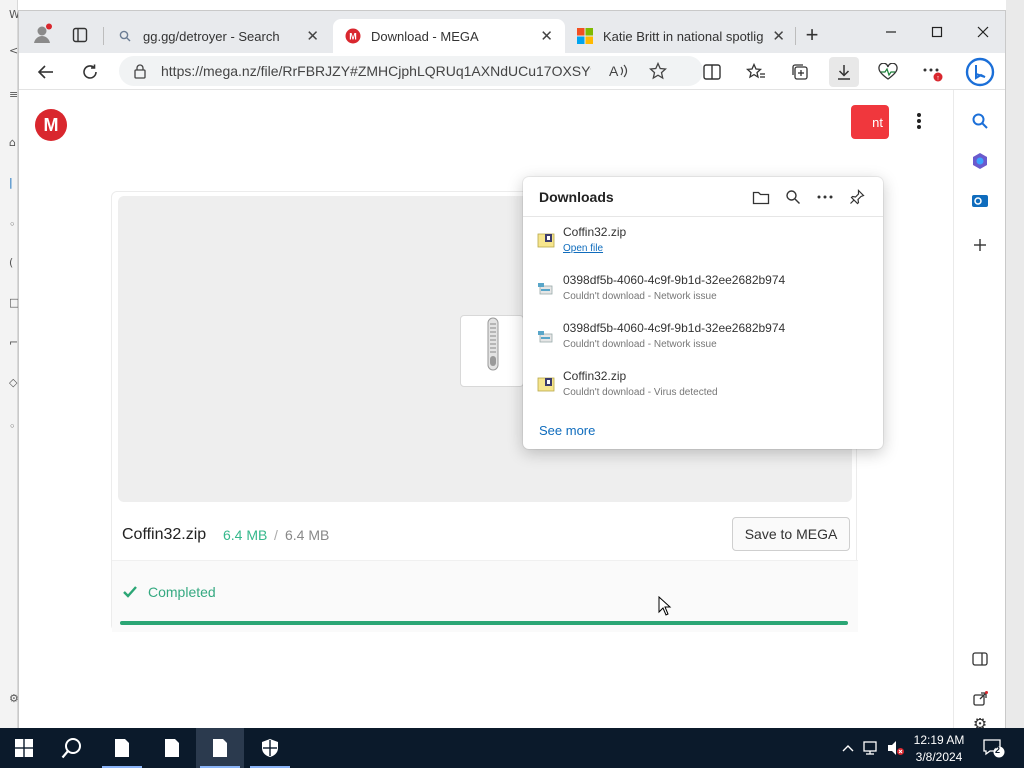 Image resolution: width=1024 pixels, height=768 pixels. What do you see at coordinates (844, 72) in the screenshot?
I see `downloads-button` at bounding box center [844, 72].